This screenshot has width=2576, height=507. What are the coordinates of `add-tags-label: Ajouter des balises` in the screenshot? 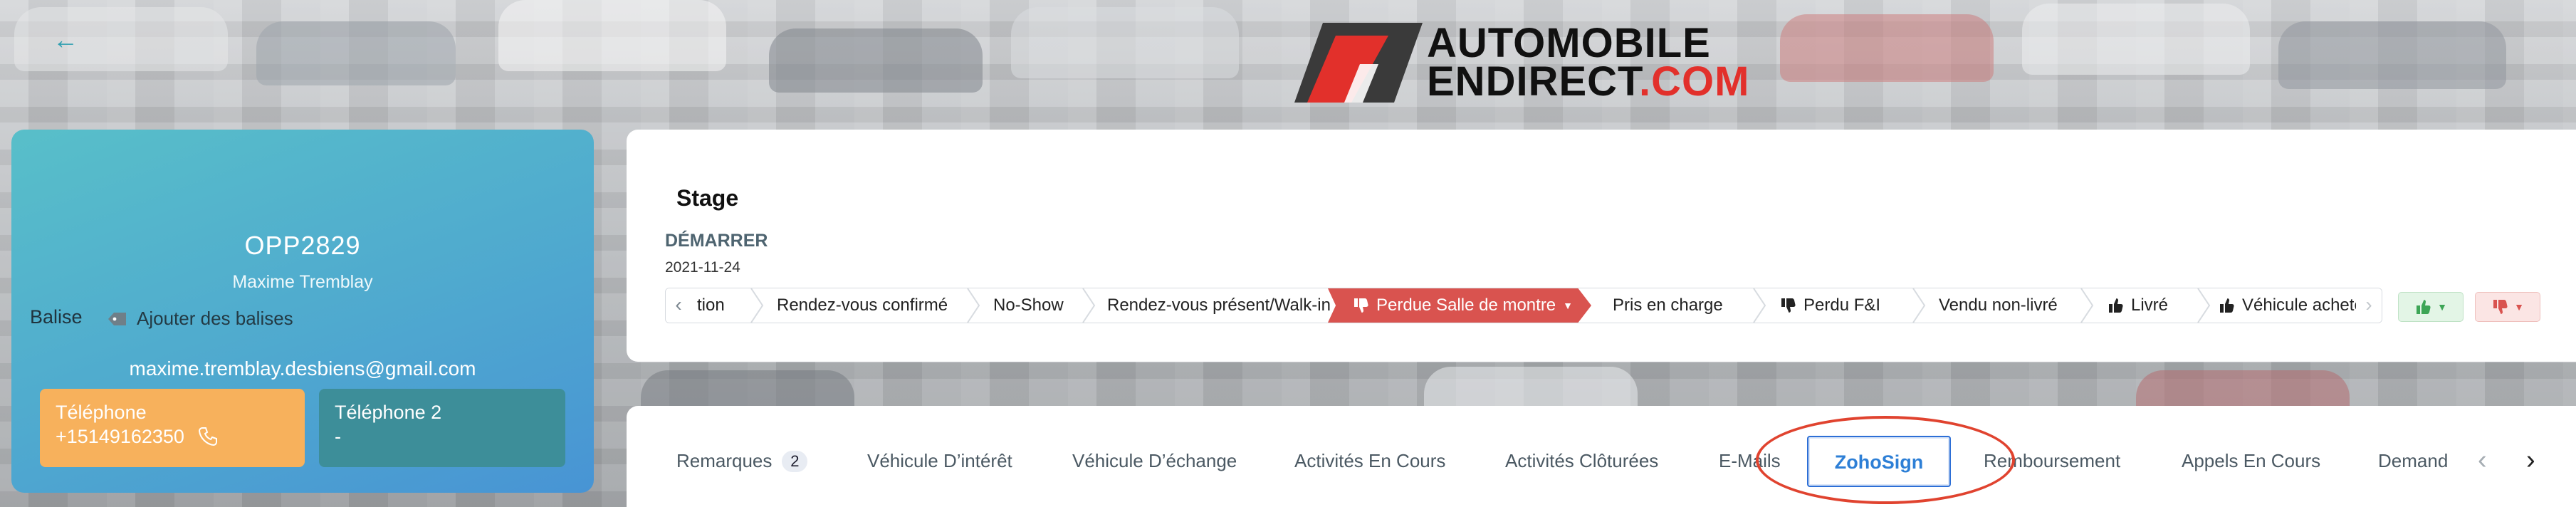 It's located at (215, 319).